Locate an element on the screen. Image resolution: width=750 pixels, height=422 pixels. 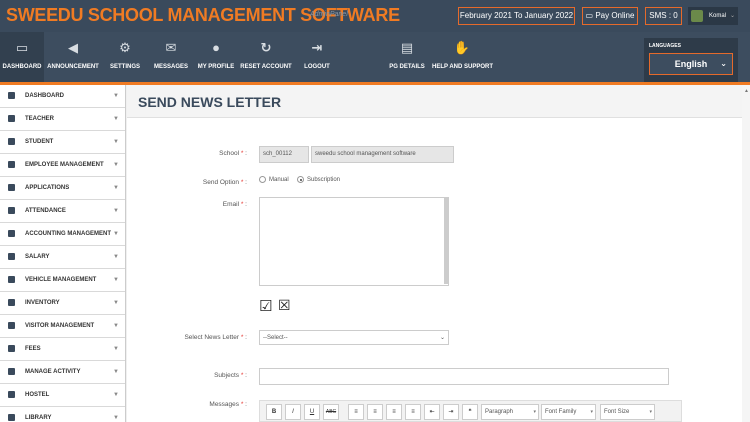
language-select: English ⌄ is located at coordinates (691, 64).